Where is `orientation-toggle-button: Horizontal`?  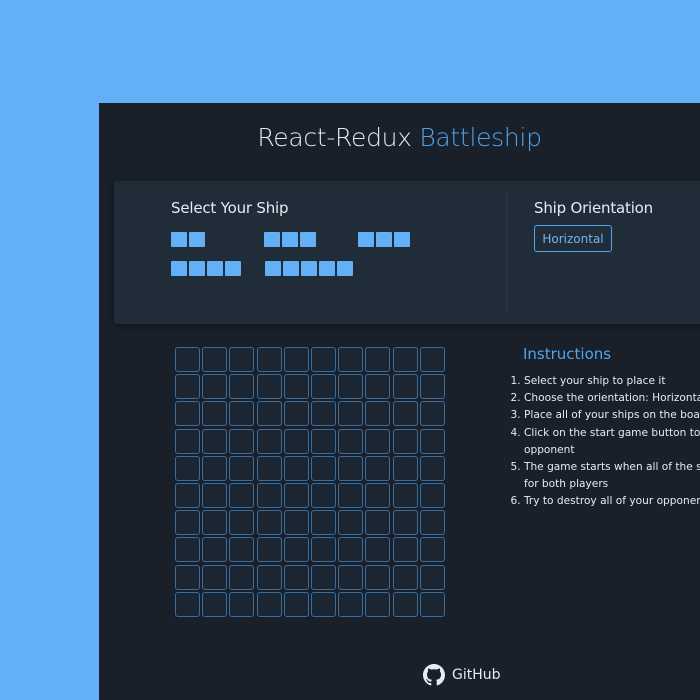 orientation-toggle-button: Horizontal is located at coordinates (573, 238).